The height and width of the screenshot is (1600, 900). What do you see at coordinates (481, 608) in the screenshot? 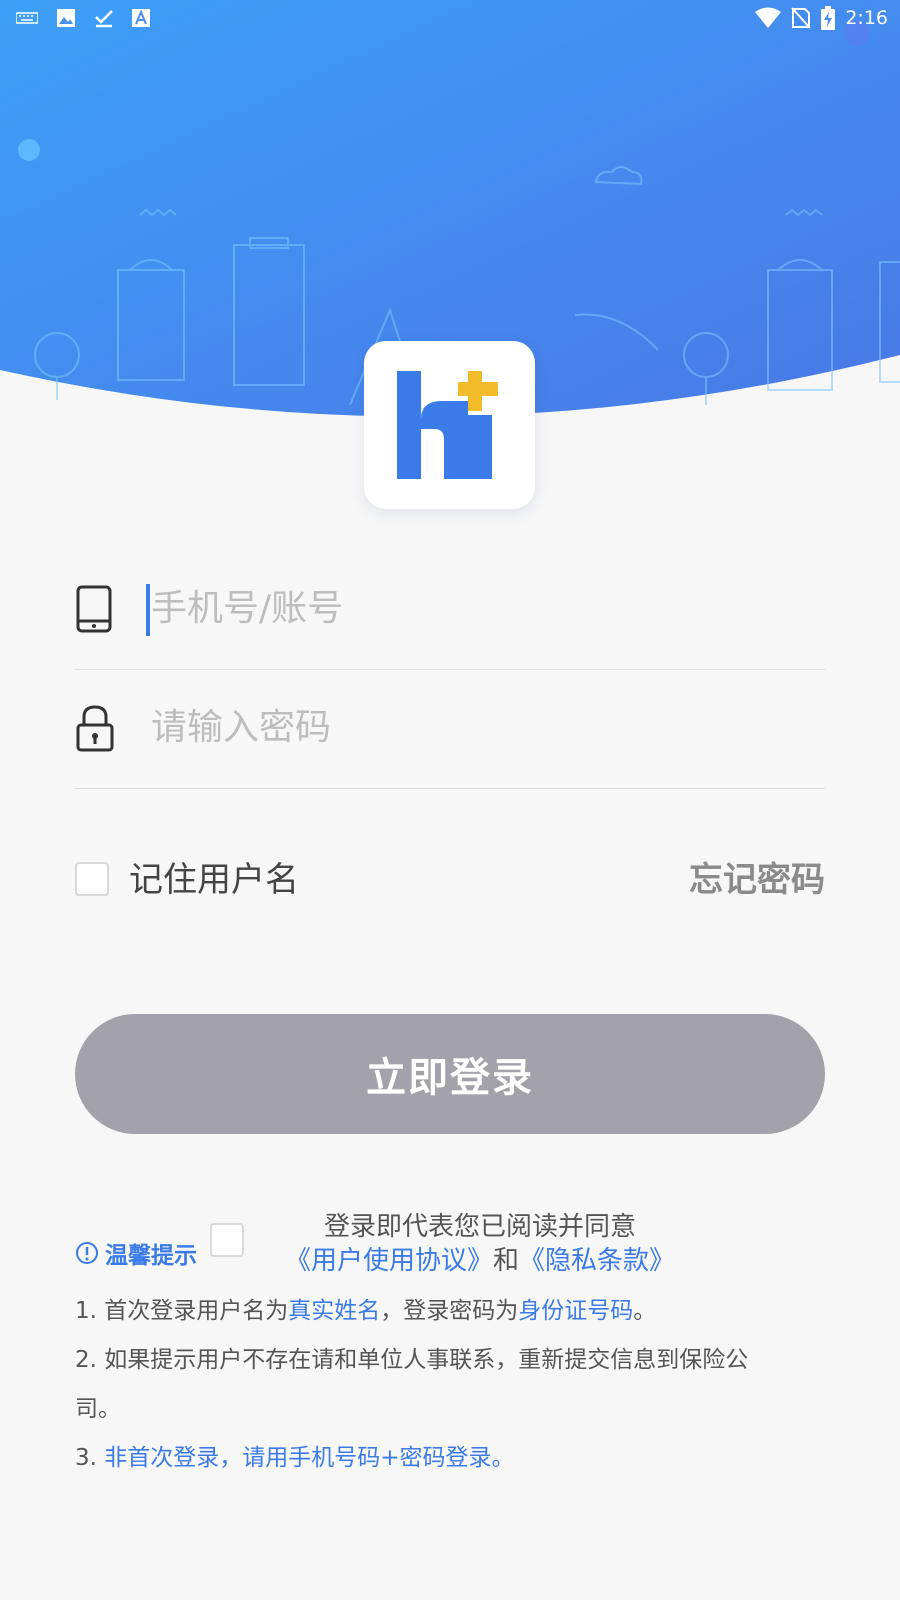
I see `phone-account-input` at bounding box center [481, 608].